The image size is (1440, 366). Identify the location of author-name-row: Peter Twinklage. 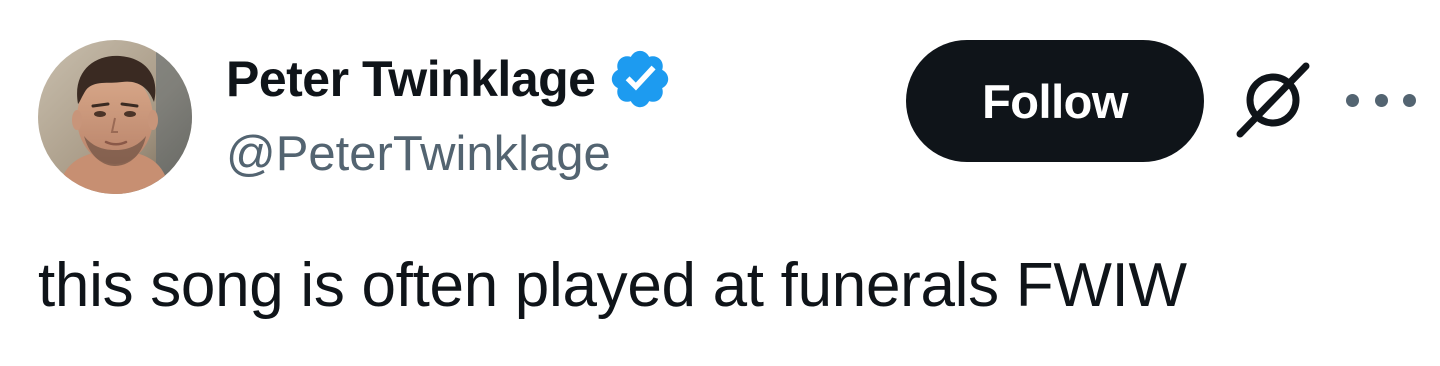
(449, 79).